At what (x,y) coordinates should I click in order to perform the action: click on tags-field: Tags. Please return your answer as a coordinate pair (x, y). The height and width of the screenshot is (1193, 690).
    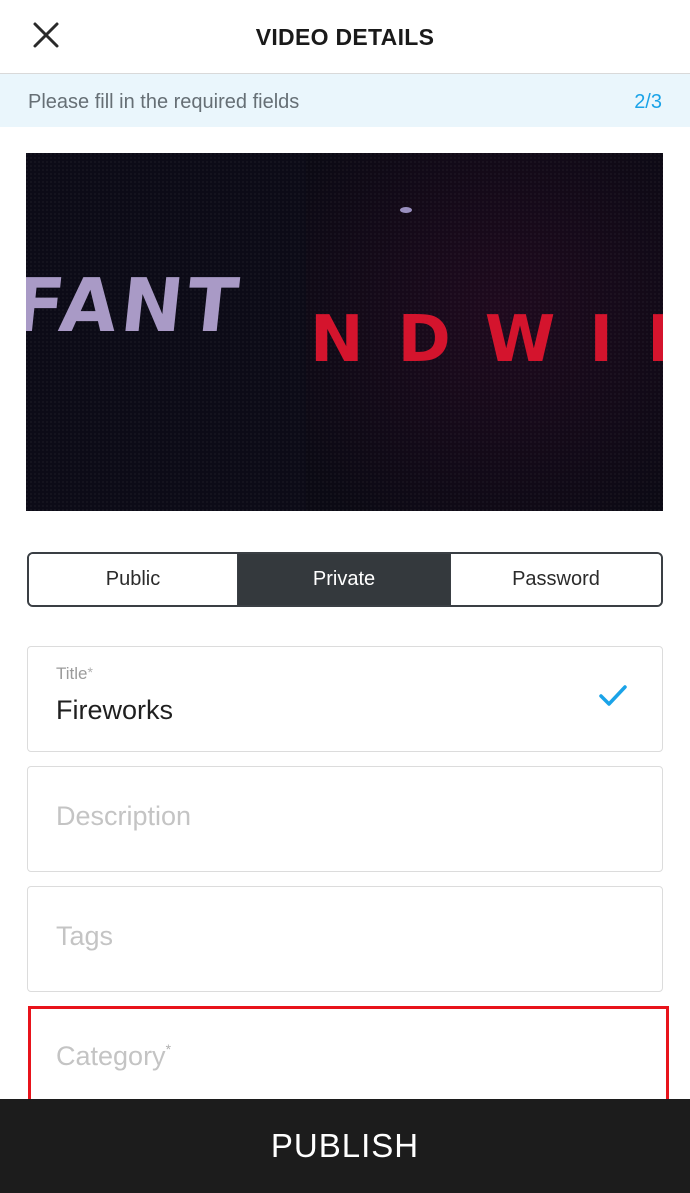
    Looking at the image, I should click on (345, 939).